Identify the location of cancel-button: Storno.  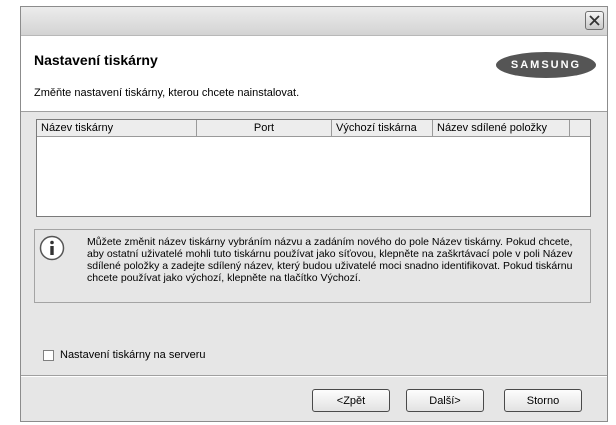
(543, 400).